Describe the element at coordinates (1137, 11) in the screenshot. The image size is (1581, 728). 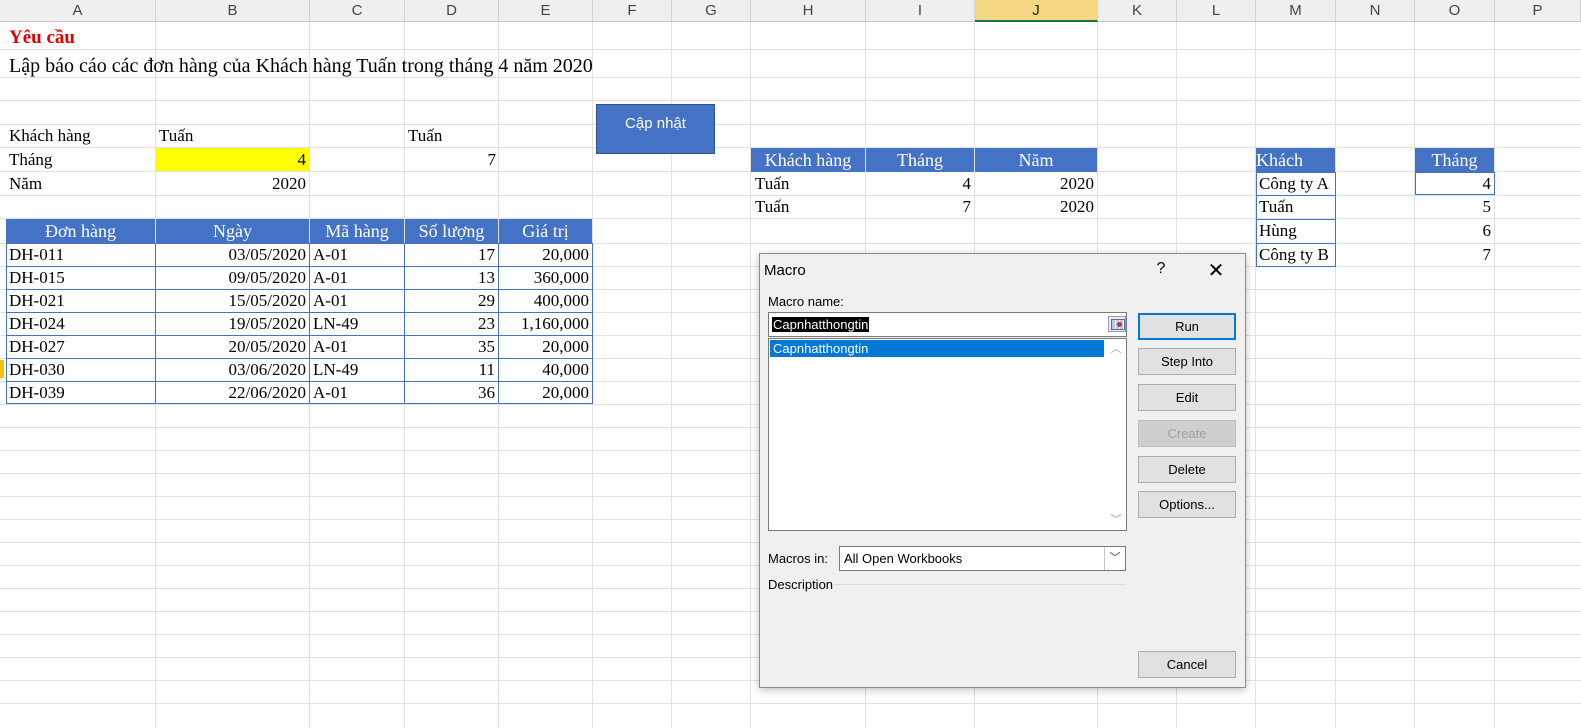
I see `column-header-k: K` at that location.